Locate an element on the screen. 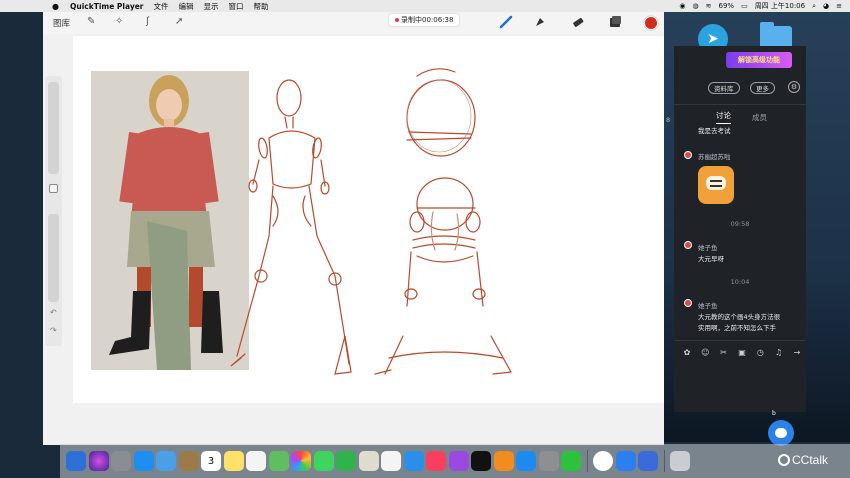 The height and width of the screenshot is (478, 850). chat-toolbar: ✿ ☺ ✂ ▣ ◷ ♫ → is located at coordinates (742, 352).